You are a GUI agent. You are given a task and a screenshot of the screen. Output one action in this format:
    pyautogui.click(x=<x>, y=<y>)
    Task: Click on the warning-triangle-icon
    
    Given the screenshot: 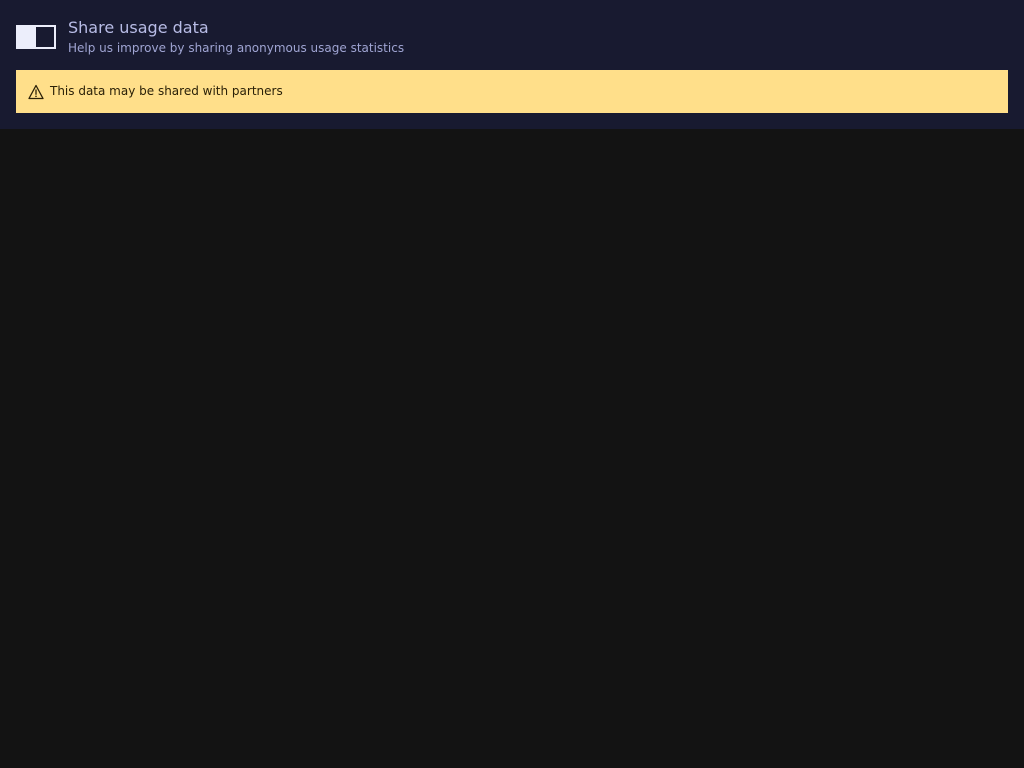 What is the action you would take?
    pyautogui.click(x=36, y=92)
    